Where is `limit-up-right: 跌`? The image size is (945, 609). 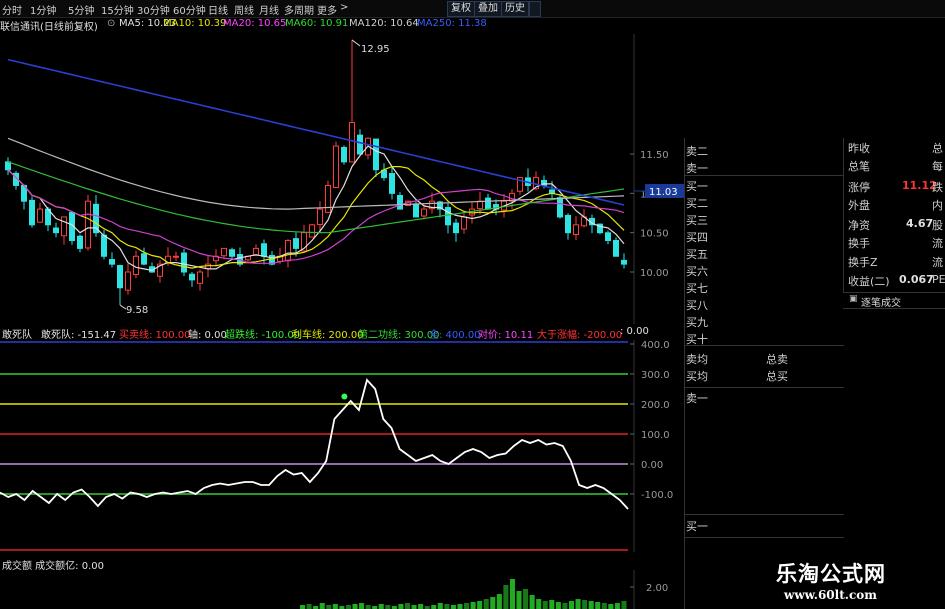
limit-up-right: 跌 is located at coordinates (937, 187).